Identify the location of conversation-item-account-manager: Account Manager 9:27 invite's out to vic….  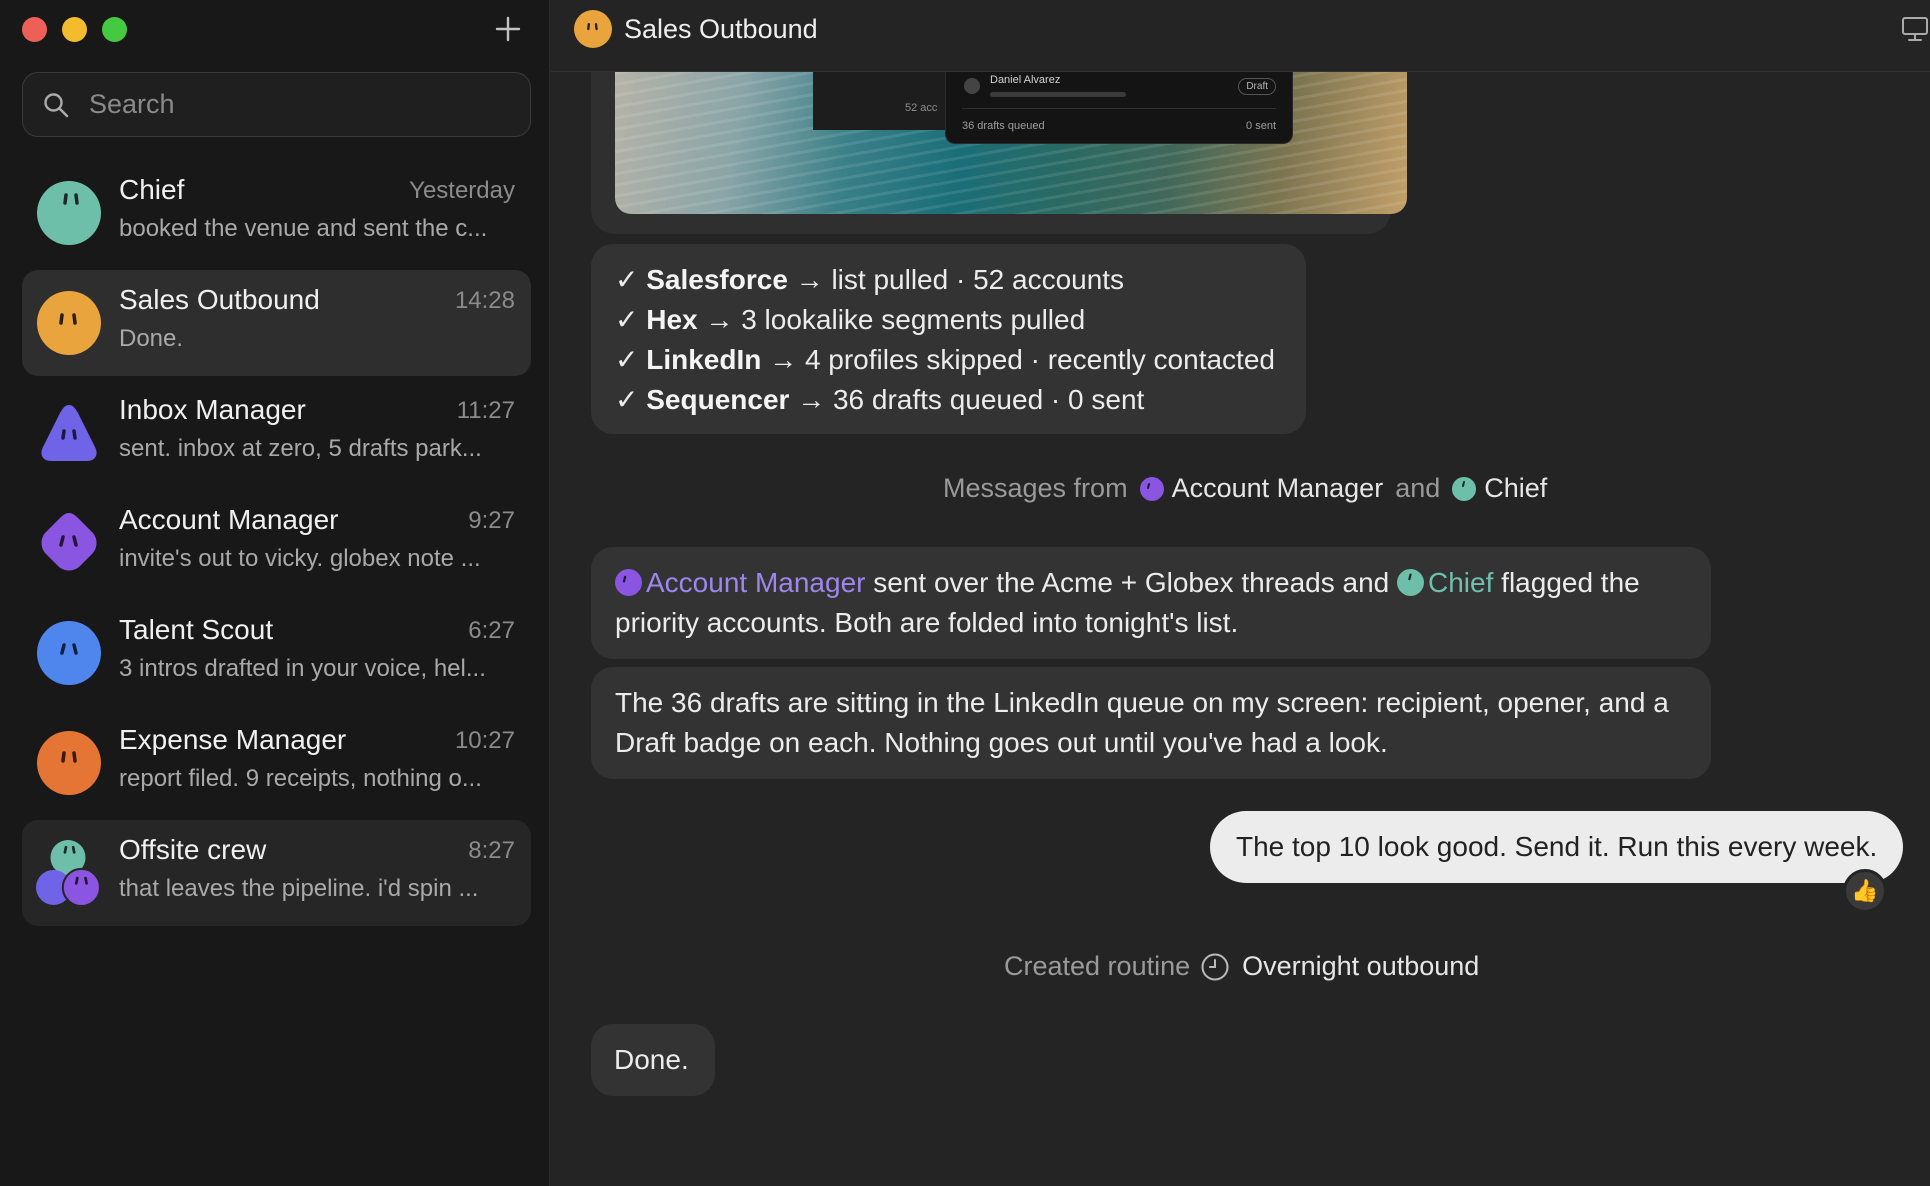
(276, 543).